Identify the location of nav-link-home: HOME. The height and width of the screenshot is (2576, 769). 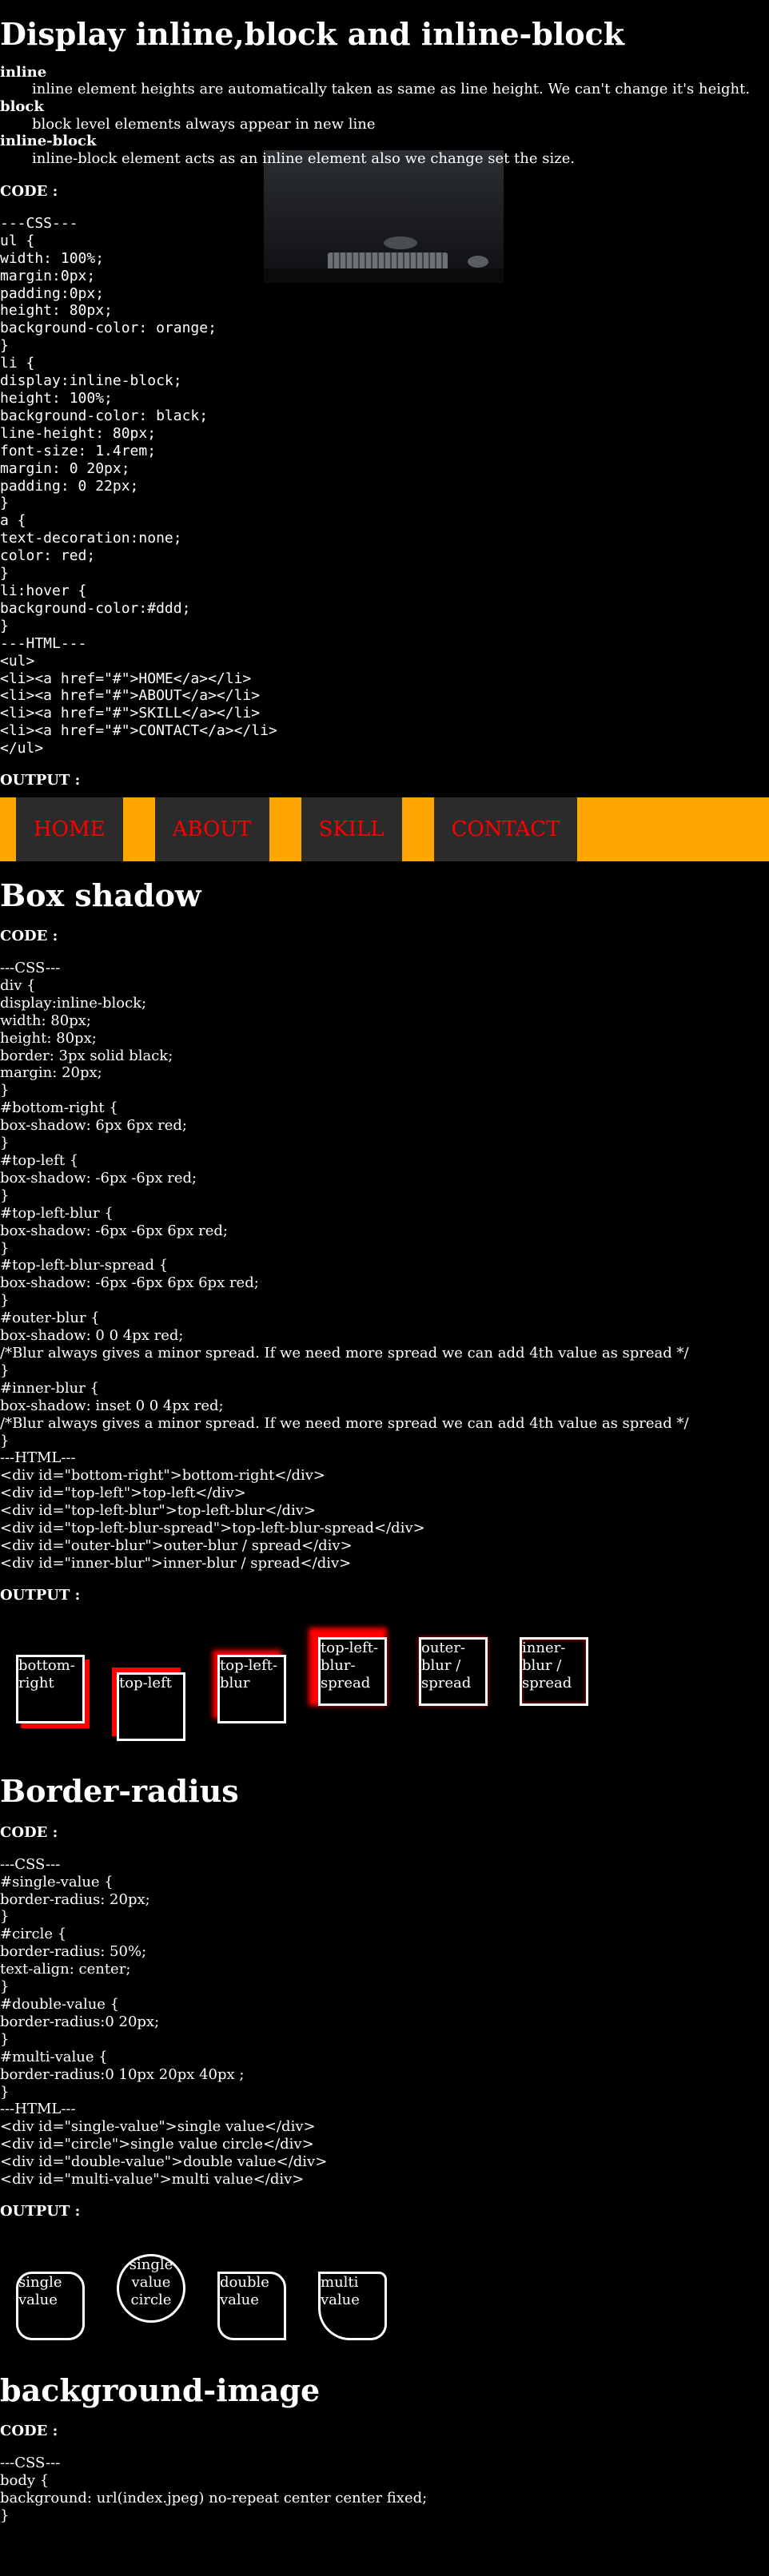
(70, 829).